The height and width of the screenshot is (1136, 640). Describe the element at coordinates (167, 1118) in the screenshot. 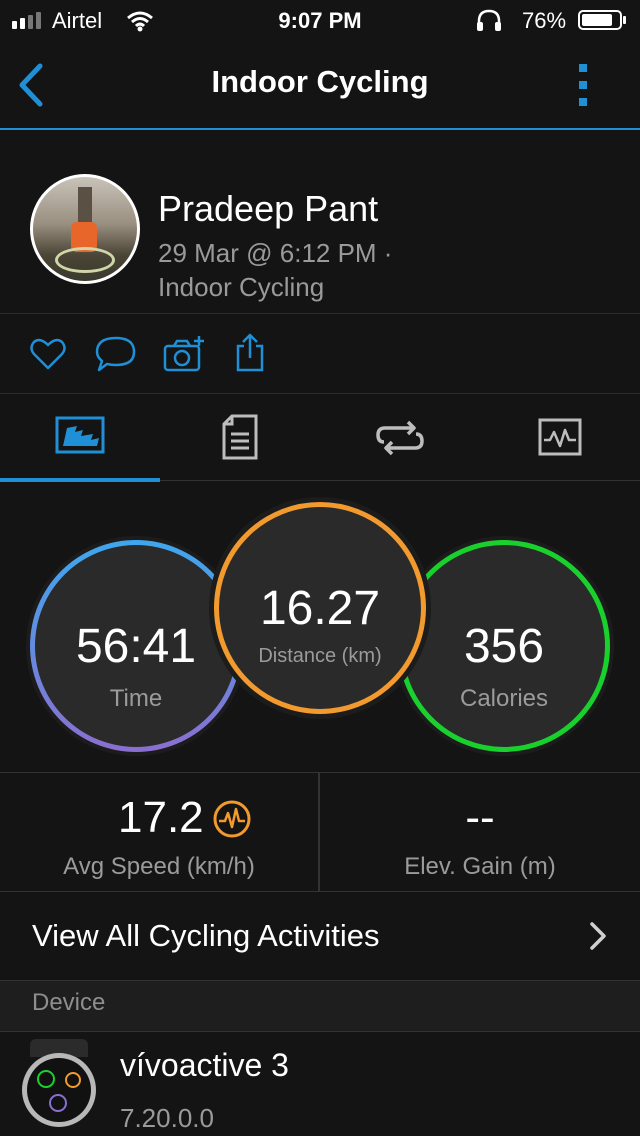

I see `device-version: 7.20.0.0` at that location.